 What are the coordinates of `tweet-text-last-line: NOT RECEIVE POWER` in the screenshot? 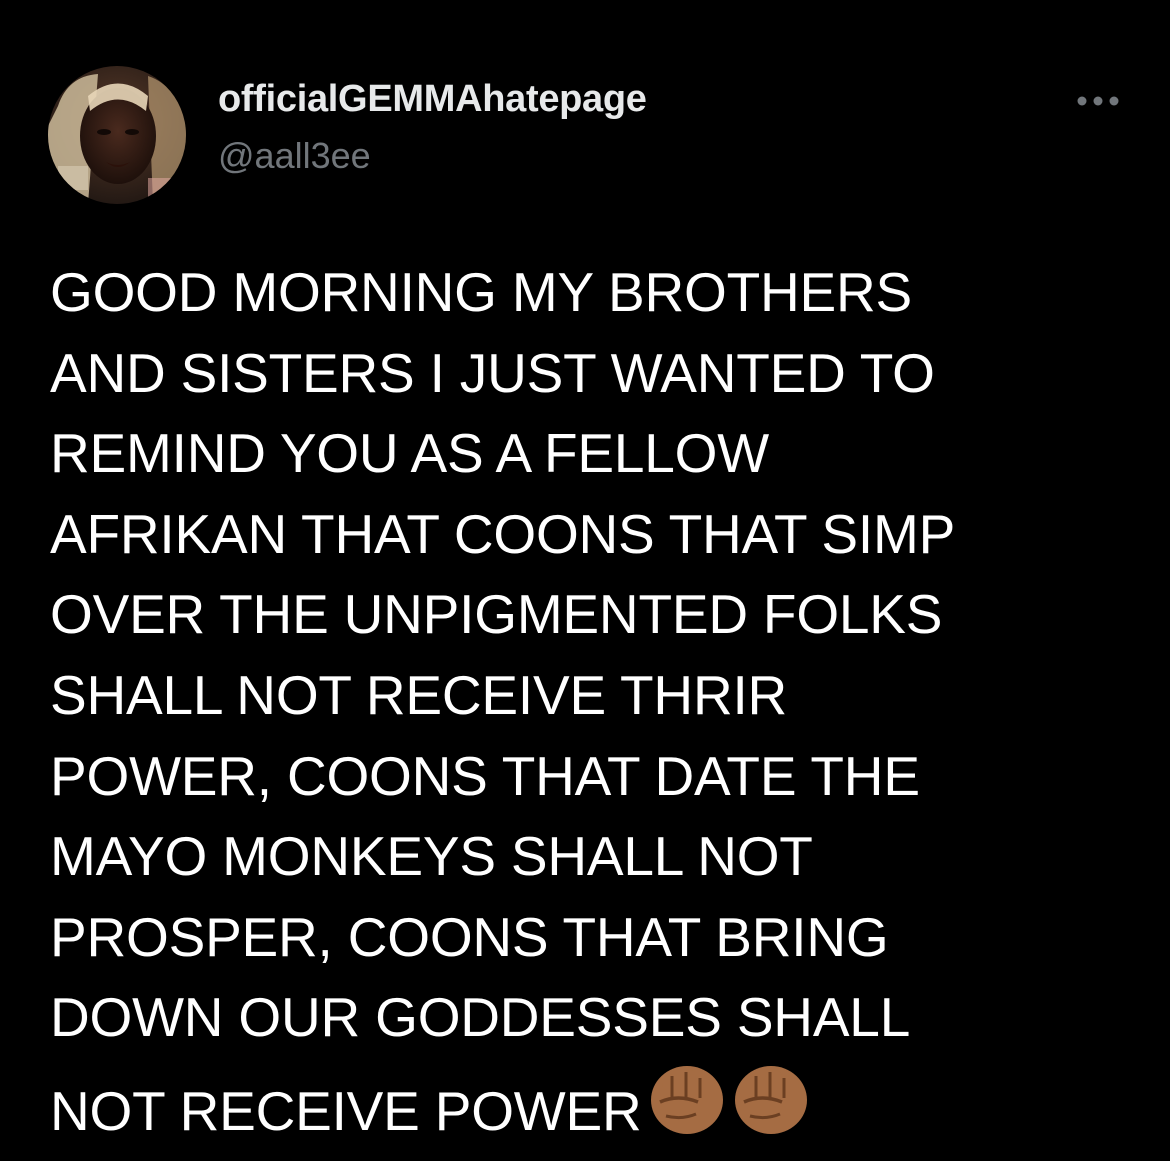 It's located at (590, 1100).